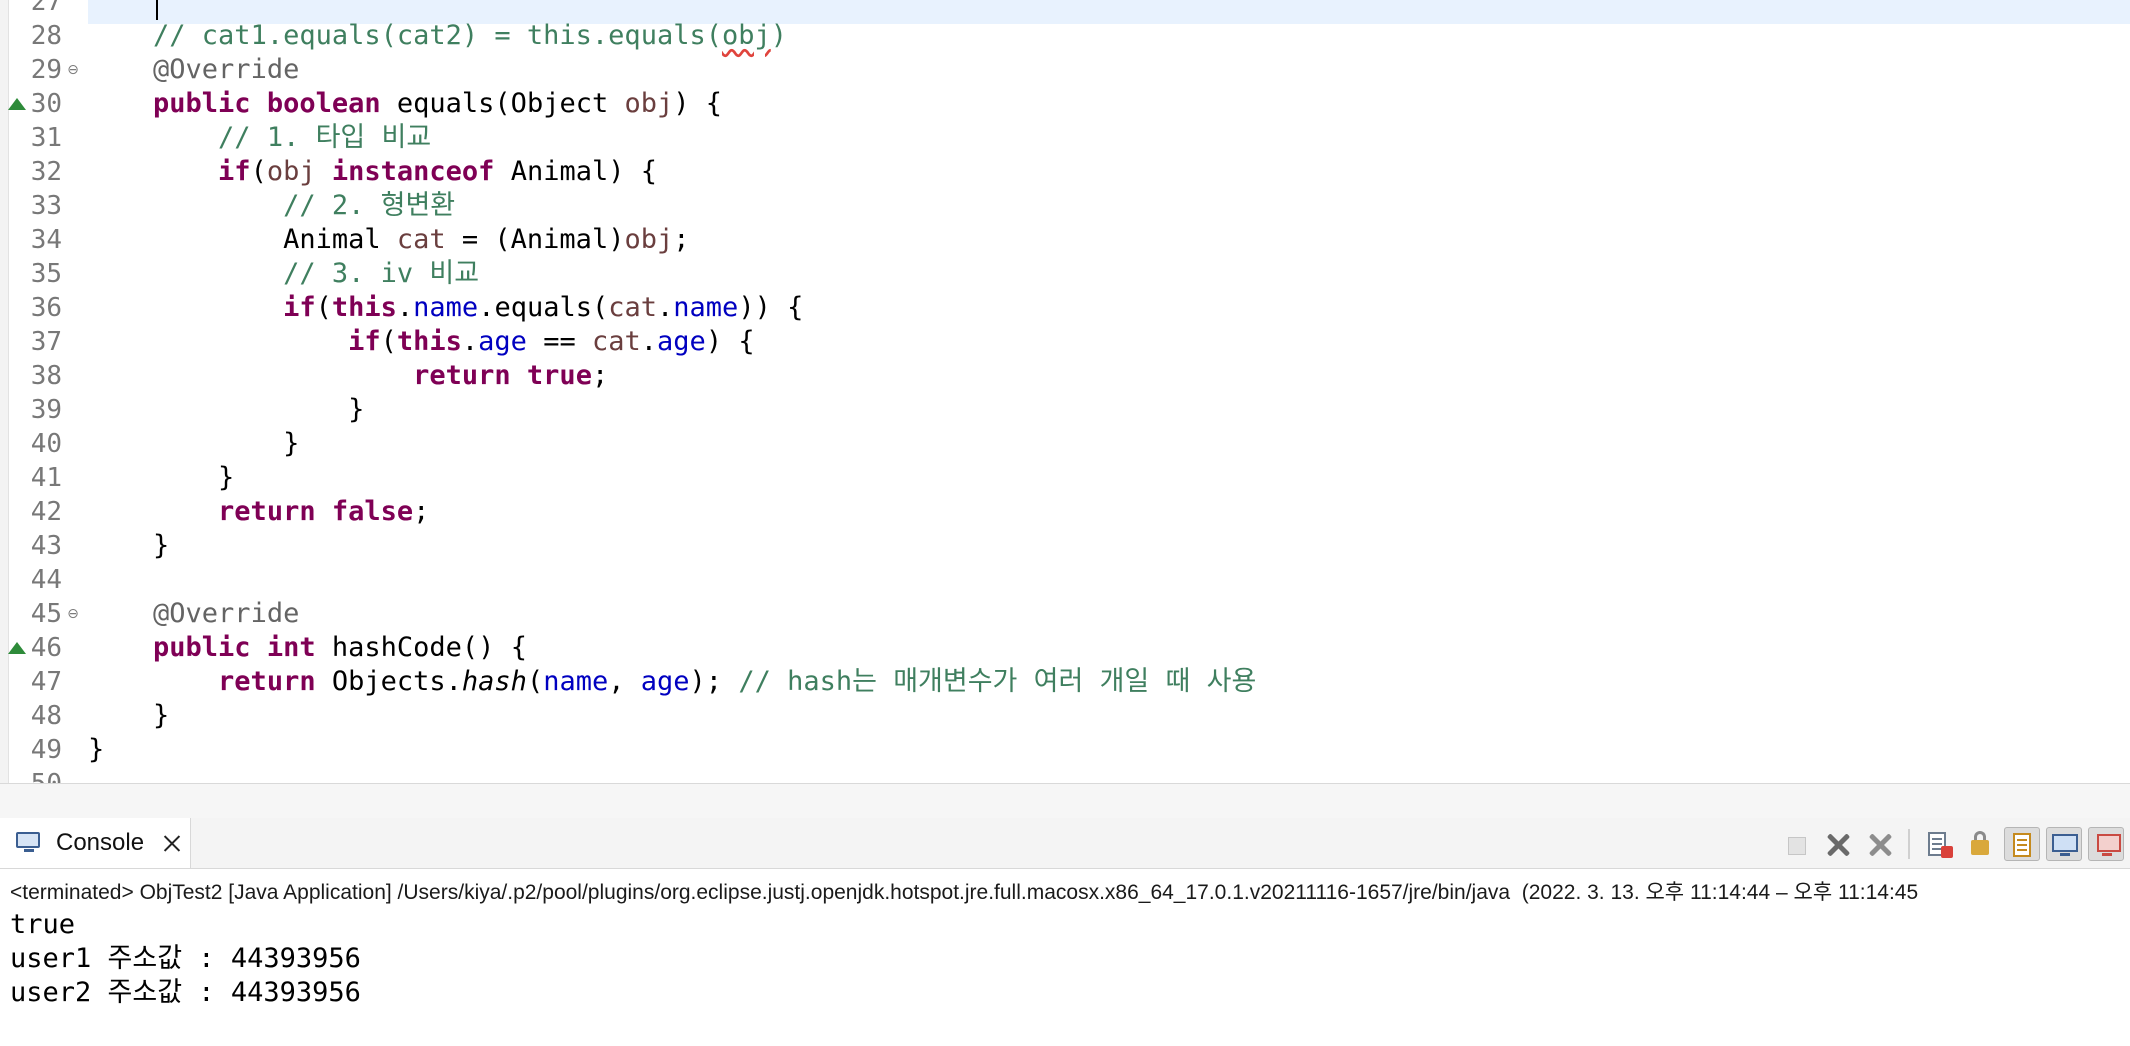  Describe the element at coordinates (1065, 342) in the screenshot. I see `code-line: 37 if(this.age == cat.age) {` at that location.